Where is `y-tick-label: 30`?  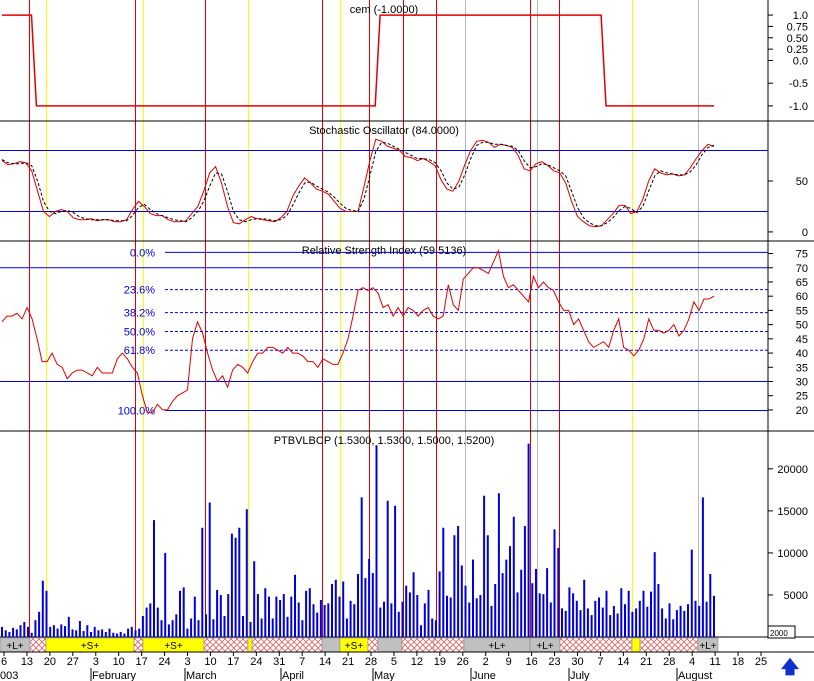
y-tick-label: 30 is located at coordinates (802, 383).